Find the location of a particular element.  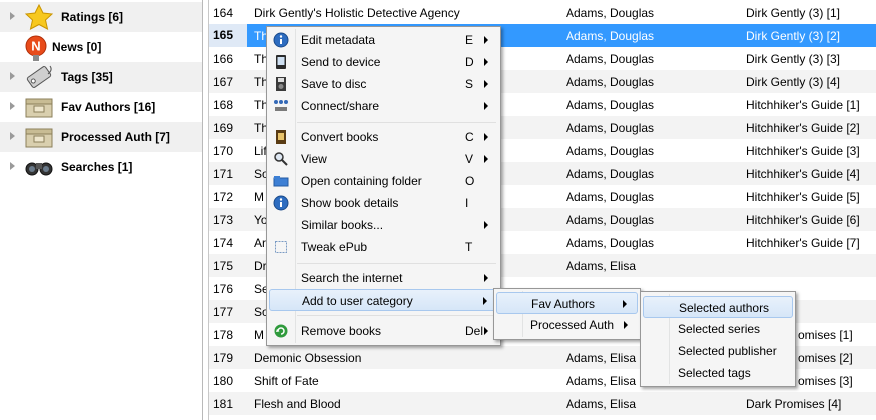

menu-item-shortcut: O is located at coordinates (470, 181).